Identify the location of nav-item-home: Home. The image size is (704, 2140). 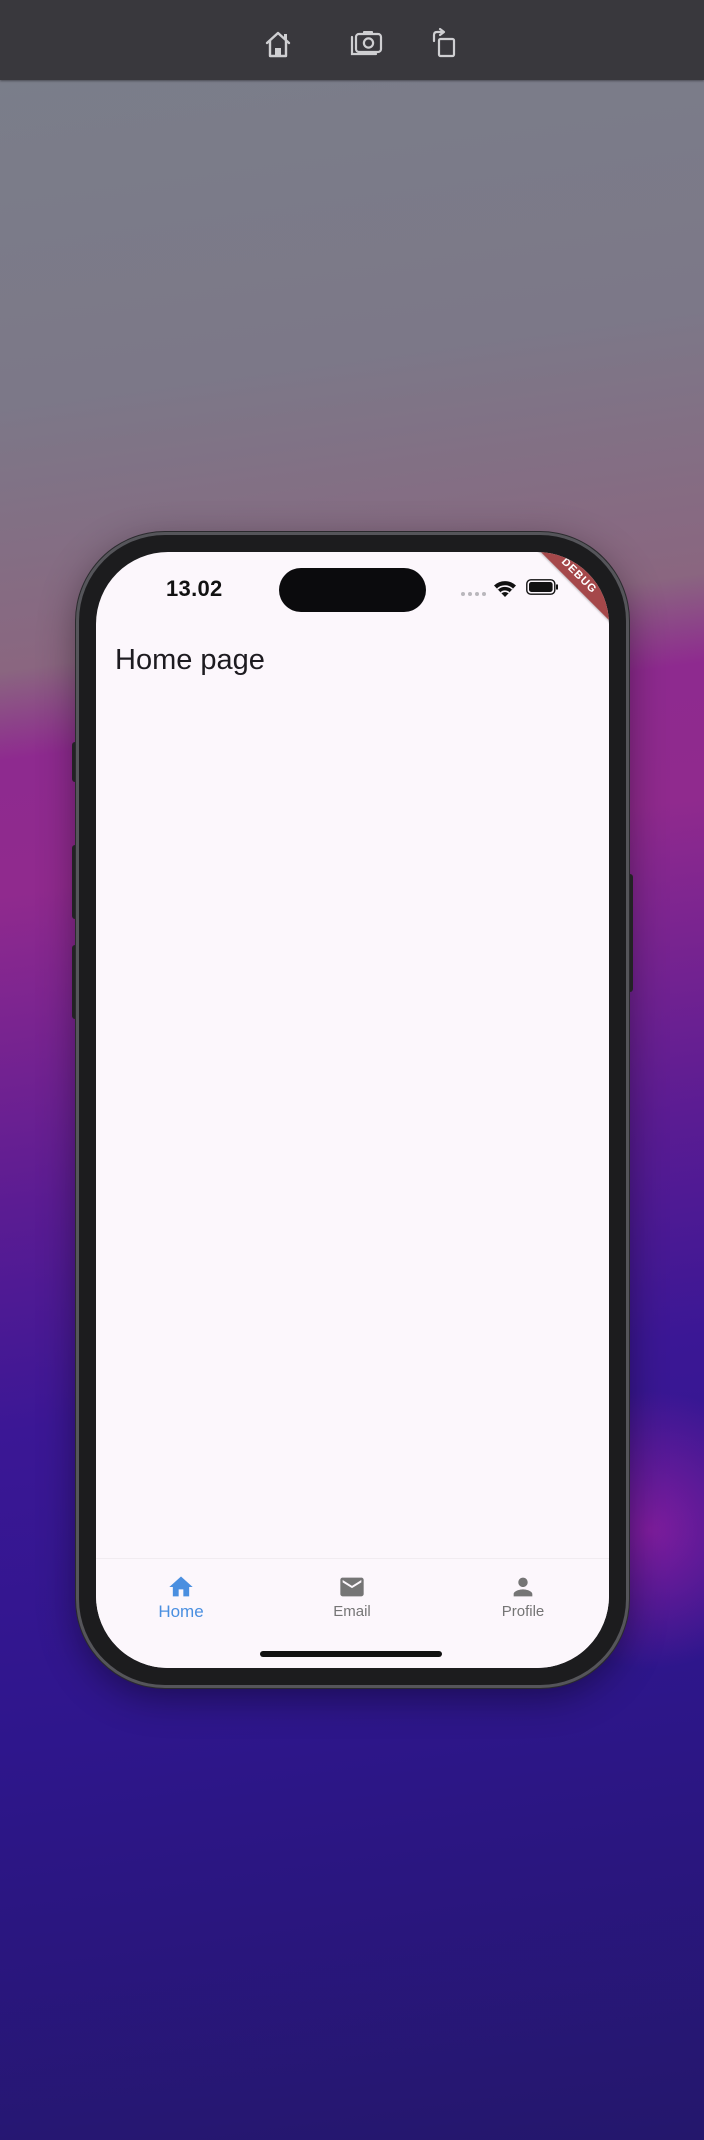
(181, 1597).